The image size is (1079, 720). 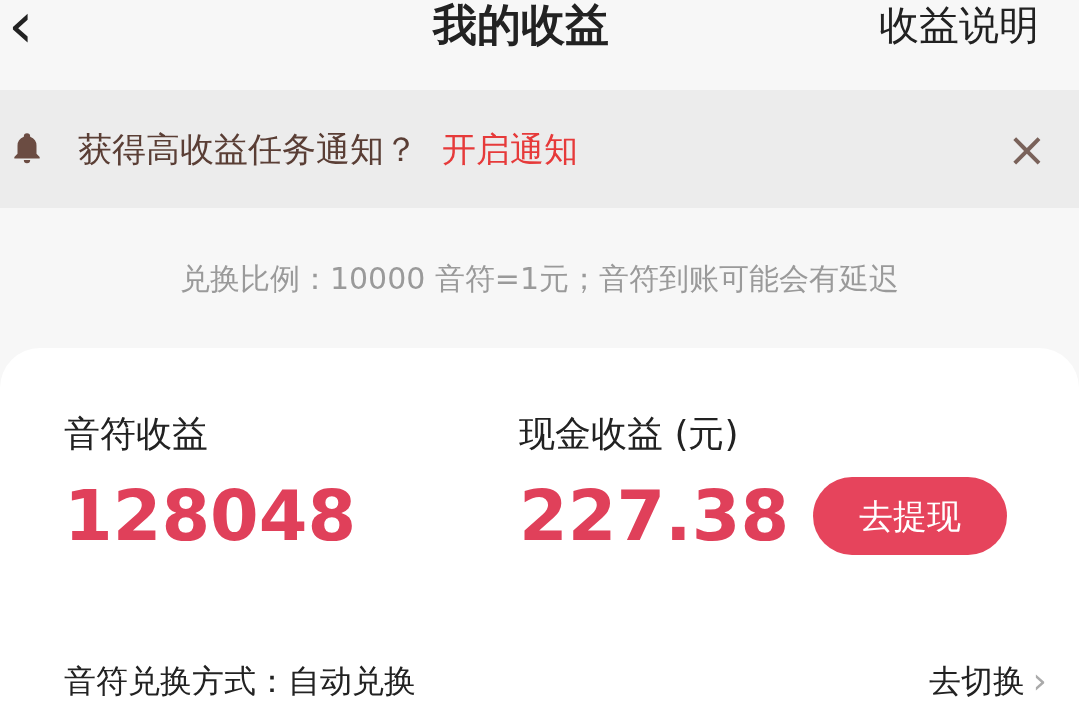 What do you see at coordinates (136, 434) in the screenshot?
I see `earnings-label: 音符收益` at bounding box center [136, 434].